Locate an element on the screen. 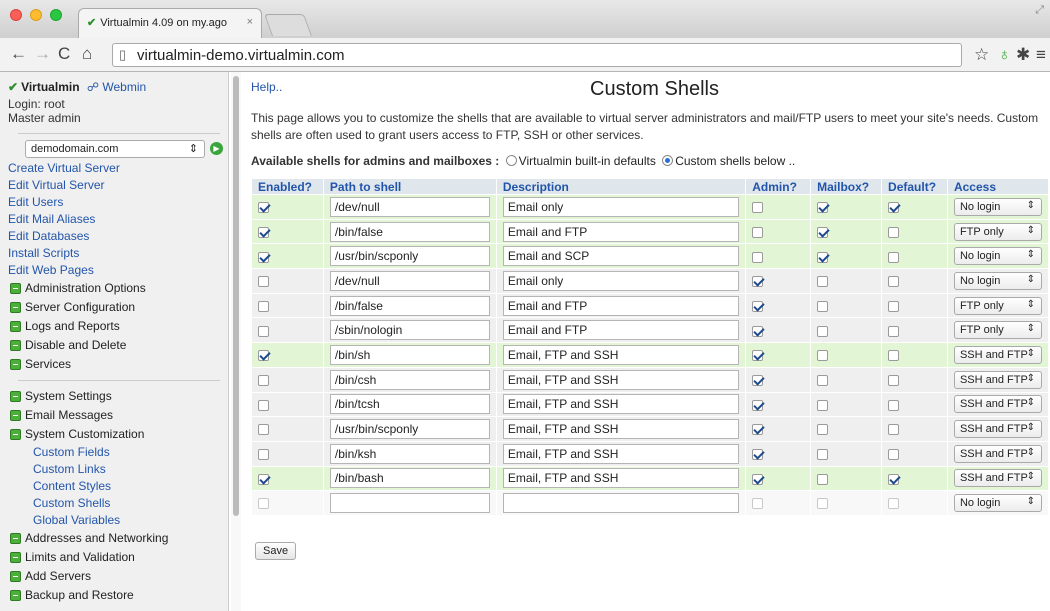  sidebar-section-system-settings: System Settings is located at coordinates (118, 396).